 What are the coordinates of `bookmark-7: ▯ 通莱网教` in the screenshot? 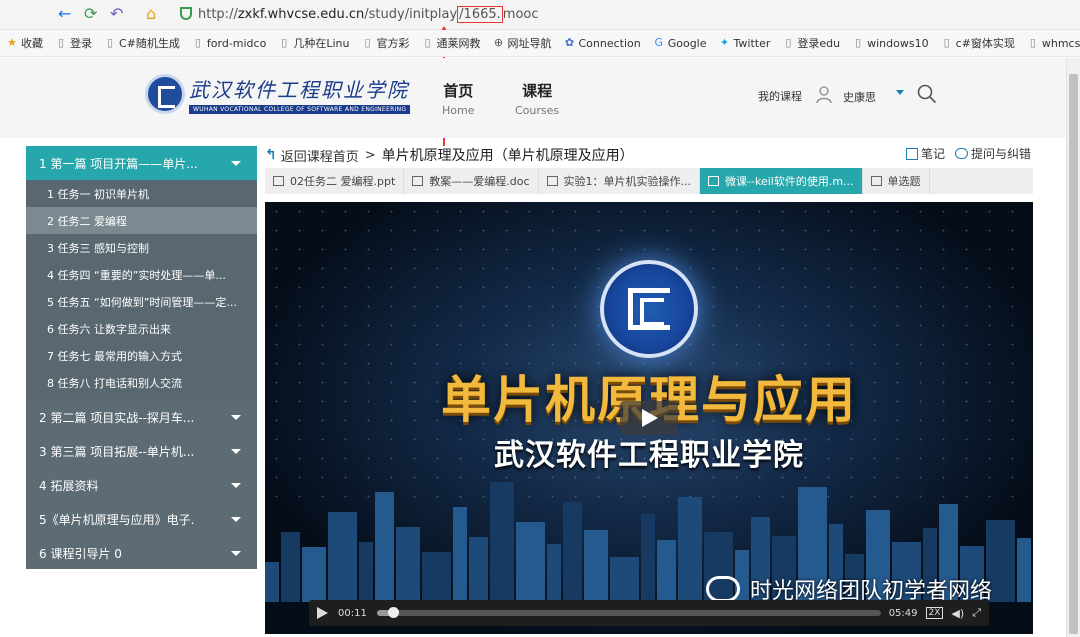 It's located at (450, 43).